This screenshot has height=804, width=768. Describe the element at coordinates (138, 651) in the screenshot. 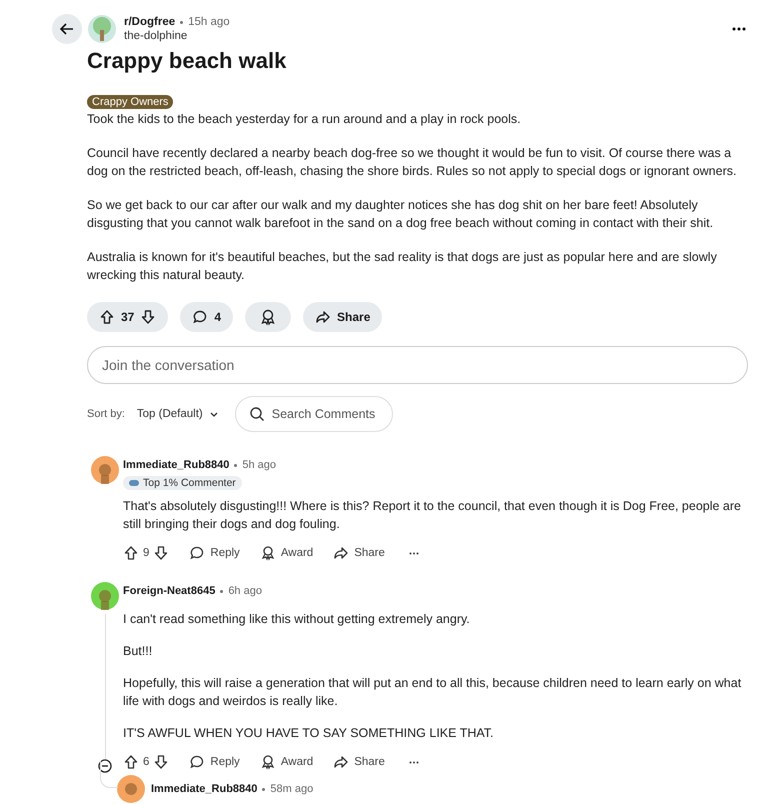

I see `comment-text: But!!!` at that location.